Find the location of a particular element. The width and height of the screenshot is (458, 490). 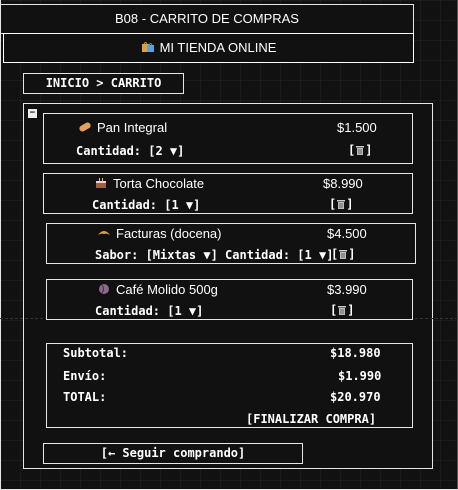

coffee-beans-icon is located at coordinates (104, 289).